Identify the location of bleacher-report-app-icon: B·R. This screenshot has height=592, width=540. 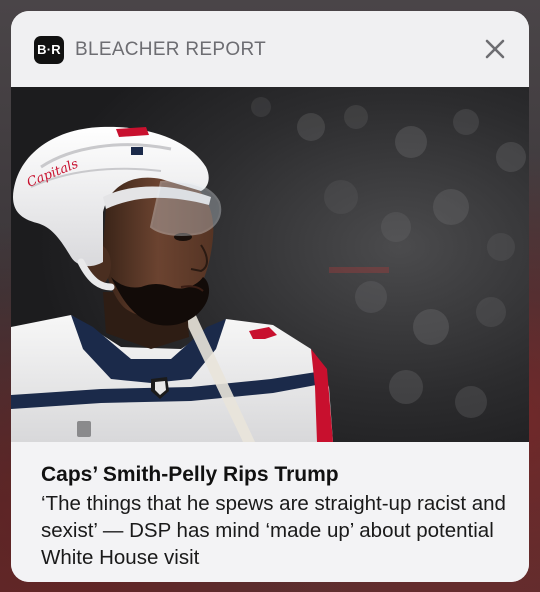
(49, 50).